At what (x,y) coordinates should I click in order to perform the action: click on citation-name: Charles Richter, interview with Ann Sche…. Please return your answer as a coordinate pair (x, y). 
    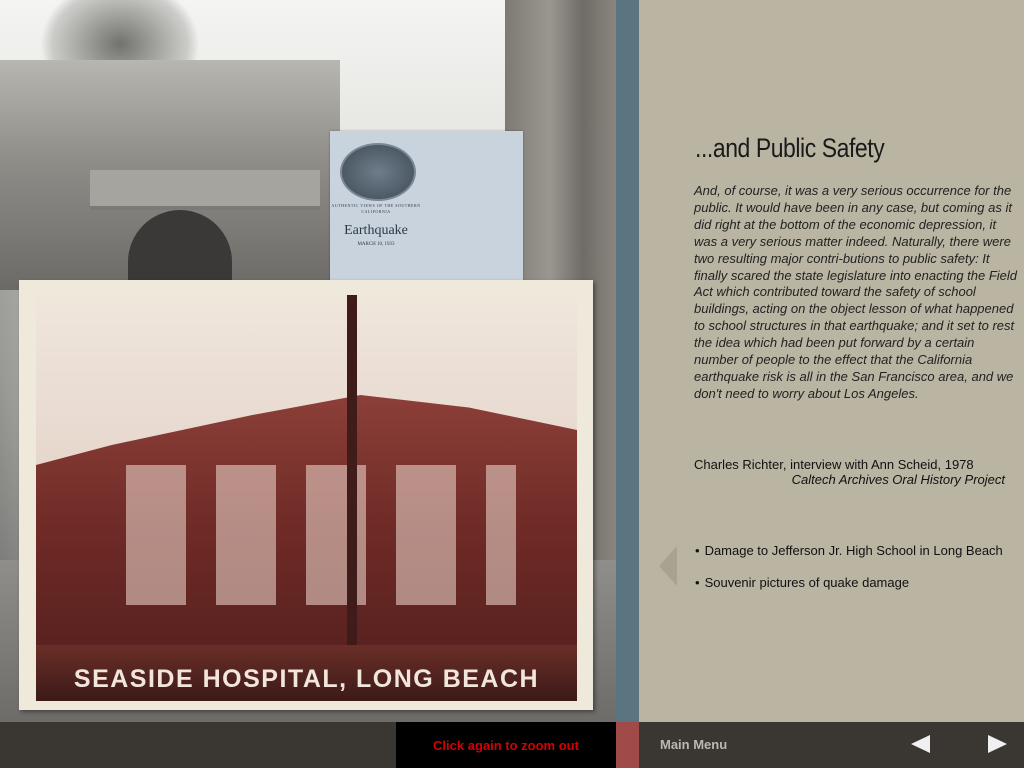
    Looking at the image, I should click on (834, 464).